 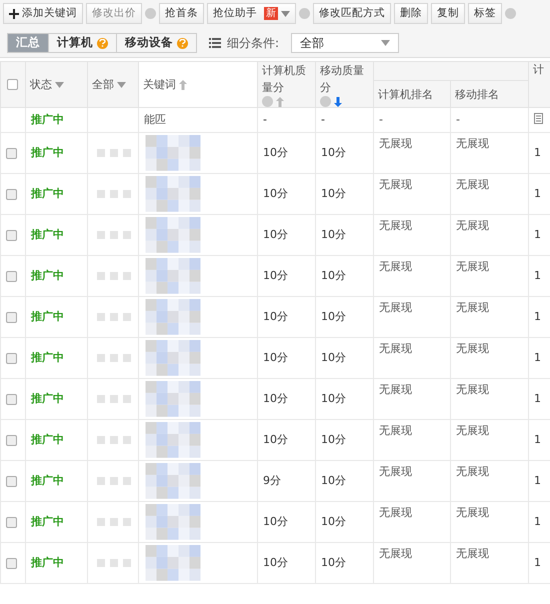 What do you see at coordinates (271, 13) in the screenshot?
I see `new-badge: 新` at bounding box center [271, 13].